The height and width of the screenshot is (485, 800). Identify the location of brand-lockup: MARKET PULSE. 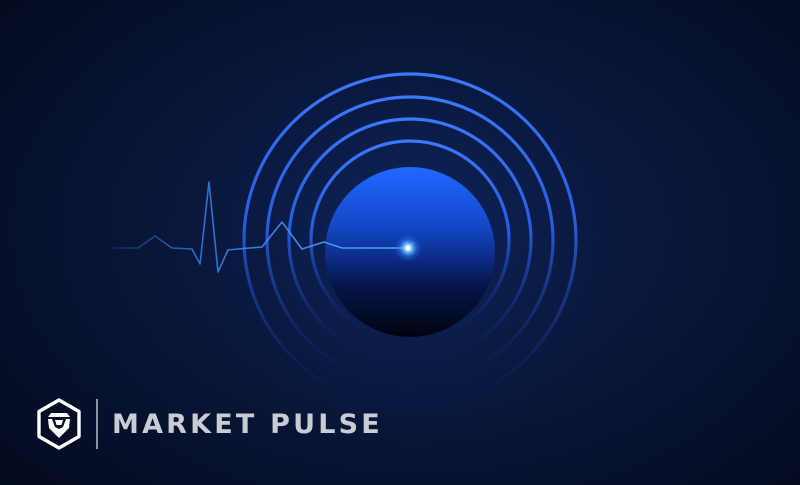
(209, 424).